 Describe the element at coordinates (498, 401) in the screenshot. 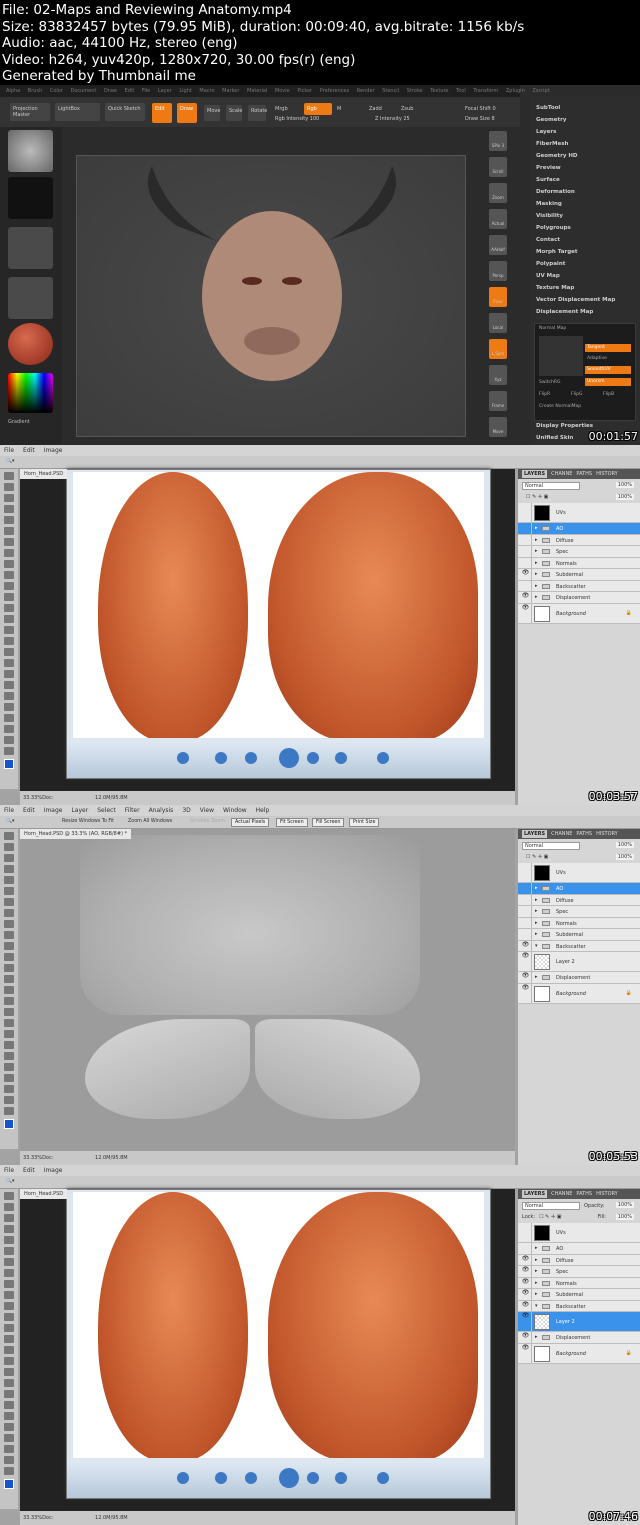

I see `view-tool-button: Frame` at that location.